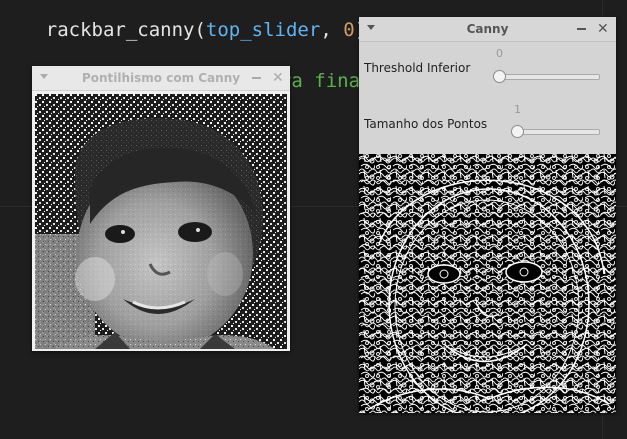 This screenshot has width=627, height=439. Describe the element at coordinates (349, 30) in the screenshot. I see `code-token: 0` at that location.